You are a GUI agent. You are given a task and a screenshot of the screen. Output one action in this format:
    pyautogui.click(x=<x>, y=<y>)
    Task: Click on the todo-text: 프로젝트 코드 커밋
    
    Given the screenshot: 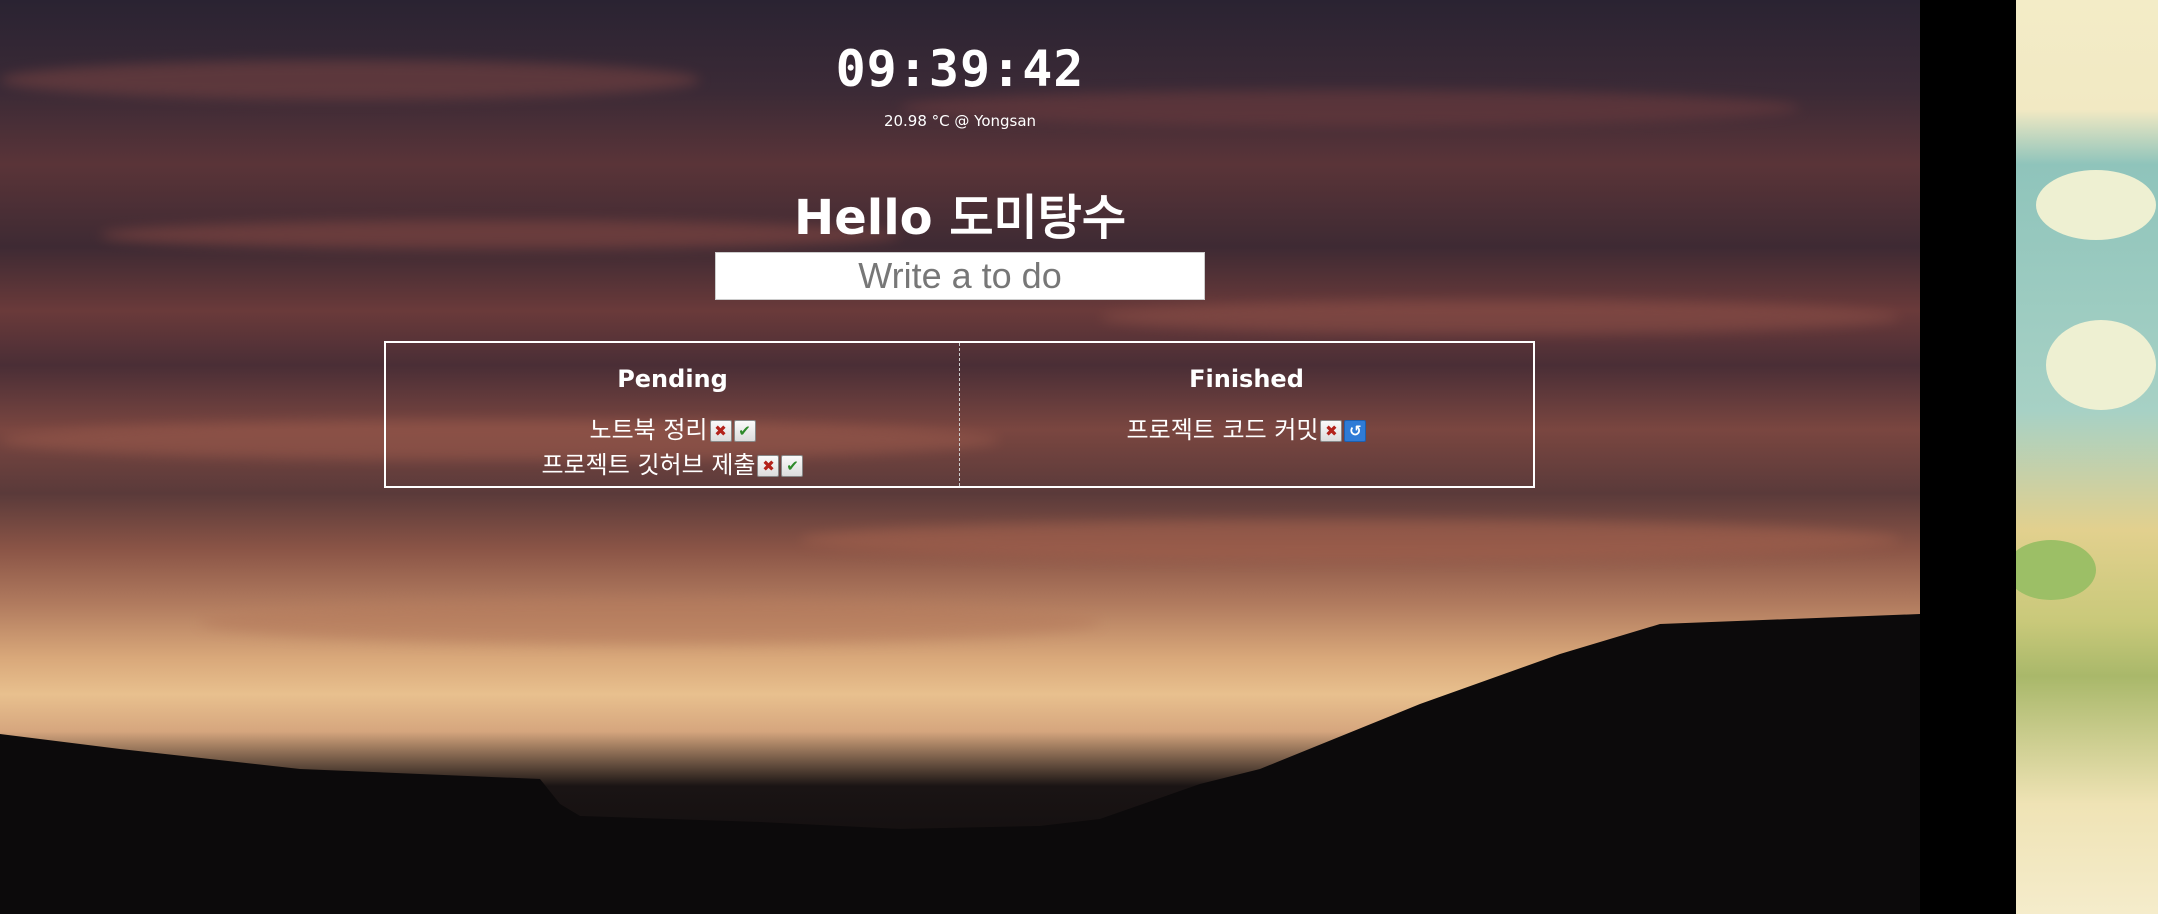 What is the action you would take?
    pyautogui.click(x=1222, y=430)
    